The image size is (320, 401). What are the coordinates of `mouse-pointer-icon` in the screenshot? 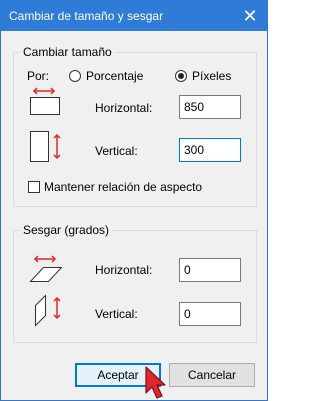 It's located at (155, 382).